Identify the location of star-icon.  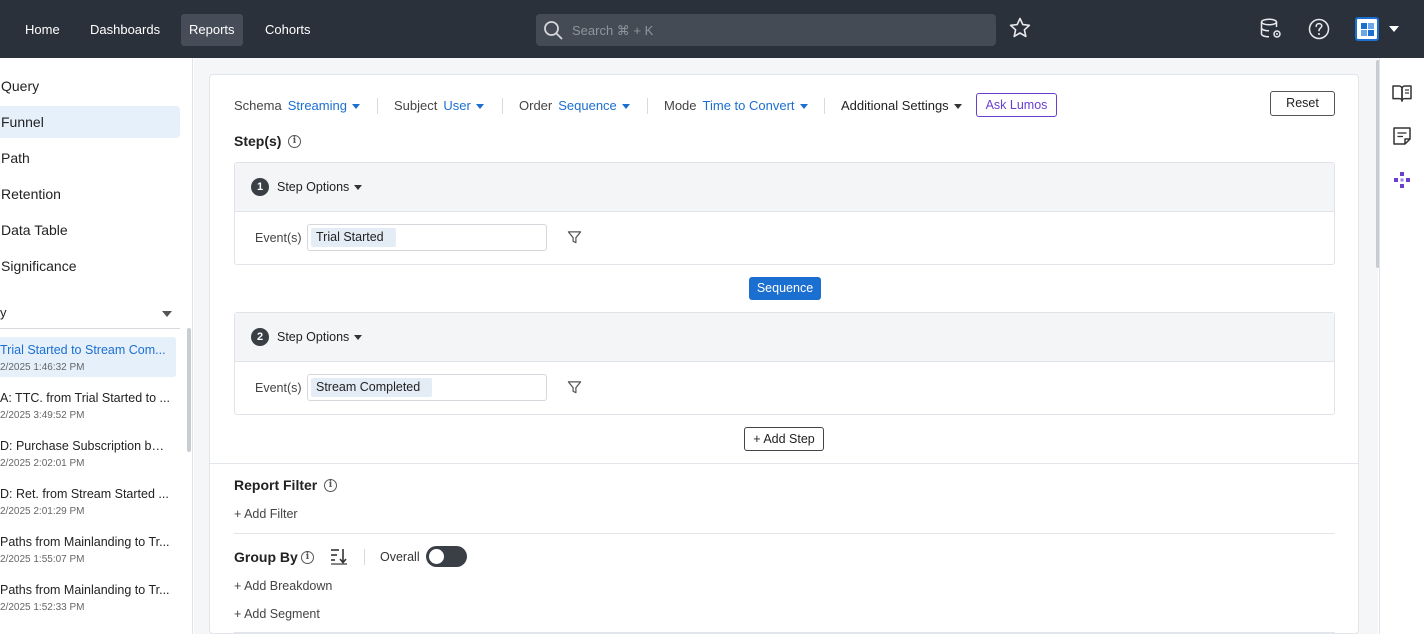
(1020, 28).